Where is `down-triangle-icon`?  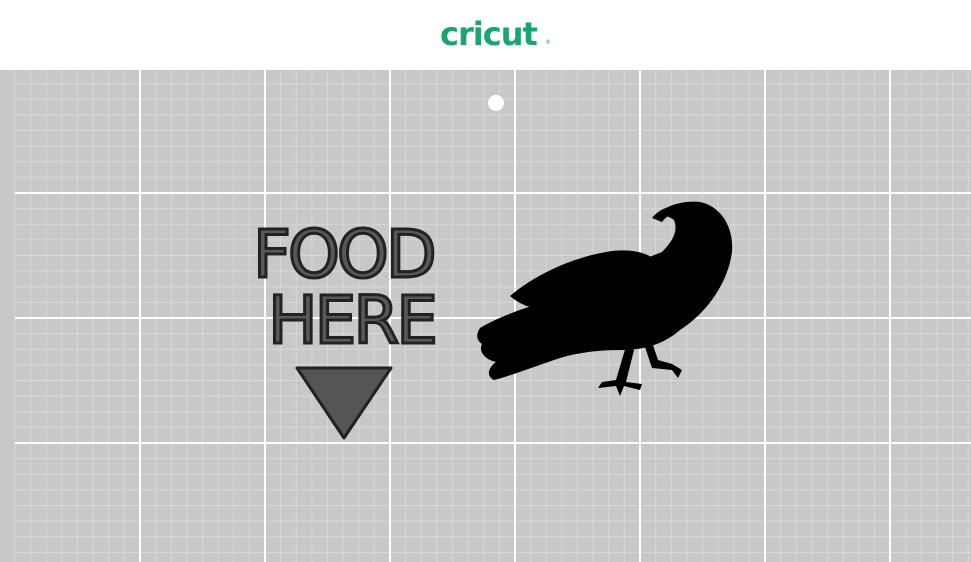
down-triangle-icon is located at coordinates (344, 404).